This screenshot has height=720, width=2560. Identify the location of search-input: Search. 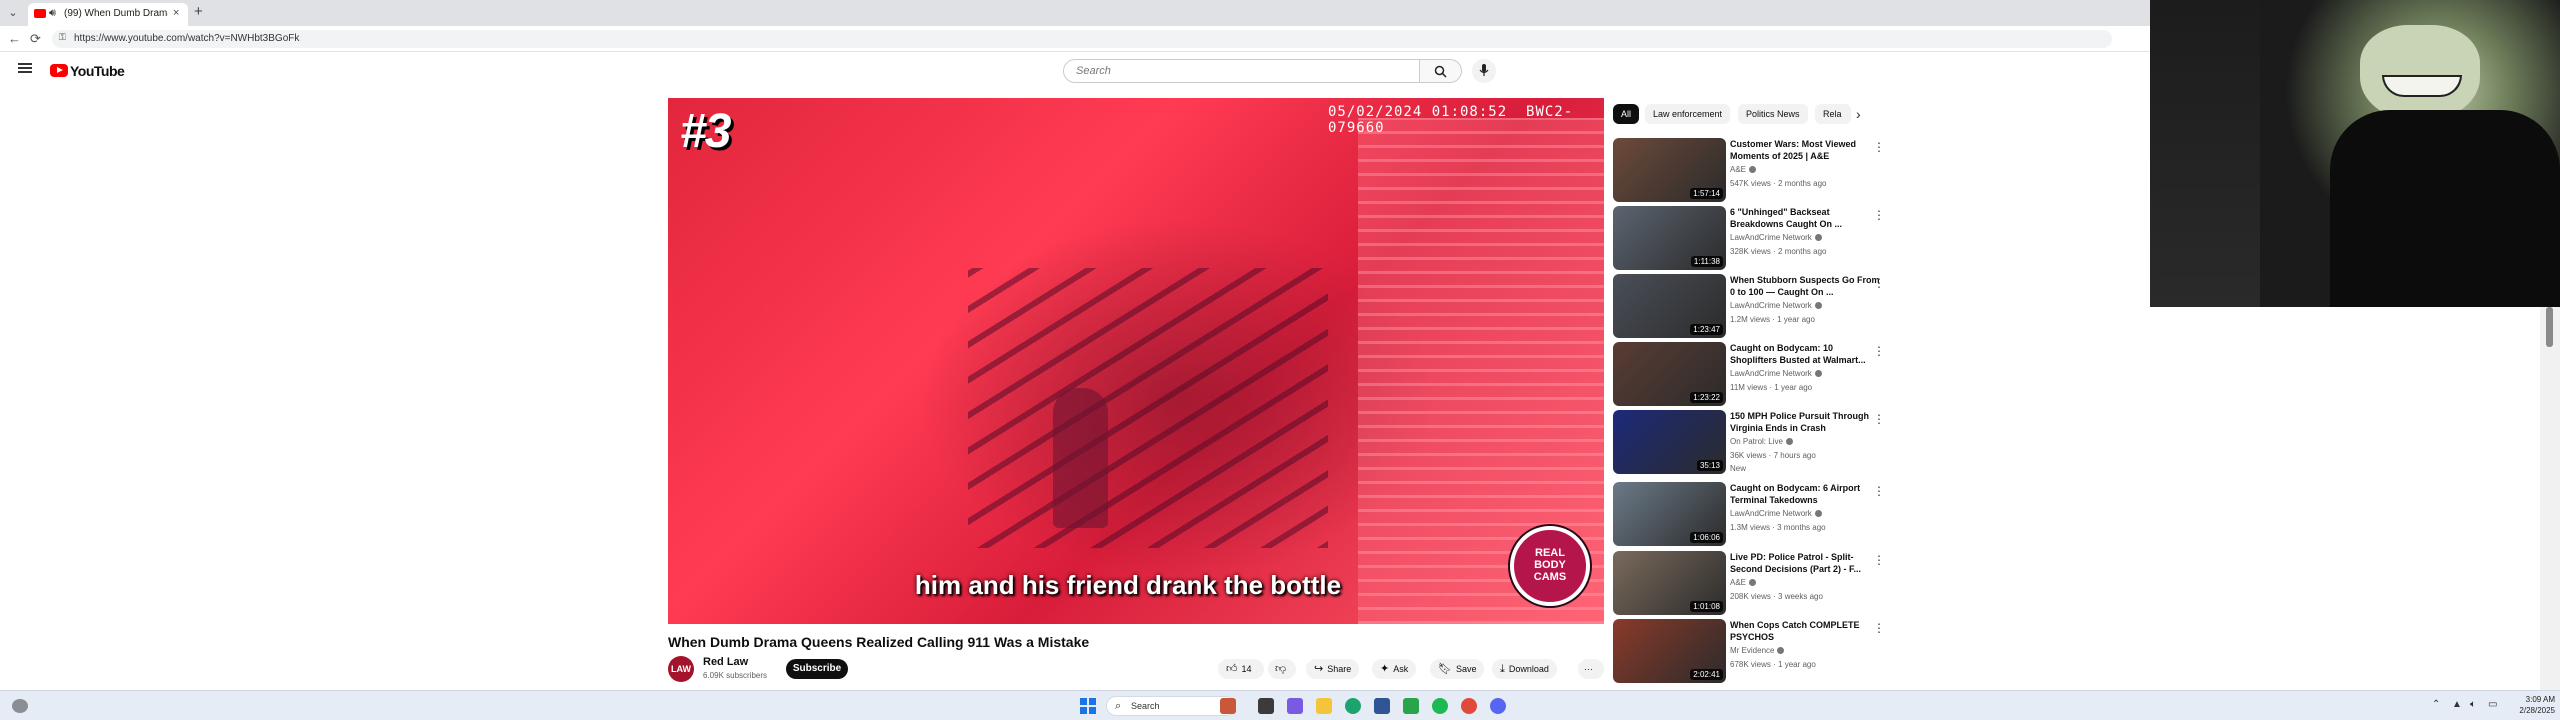
(1241, 71).